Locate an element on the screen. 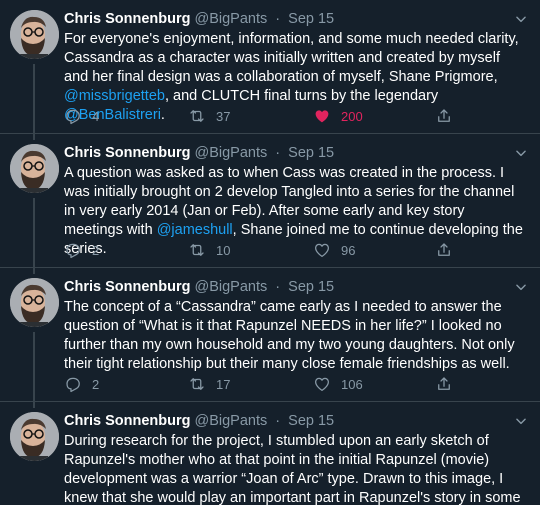 The width and height of the screenshot is (540, 505). retweet-count: 10 is located at coordinates (223, 250).